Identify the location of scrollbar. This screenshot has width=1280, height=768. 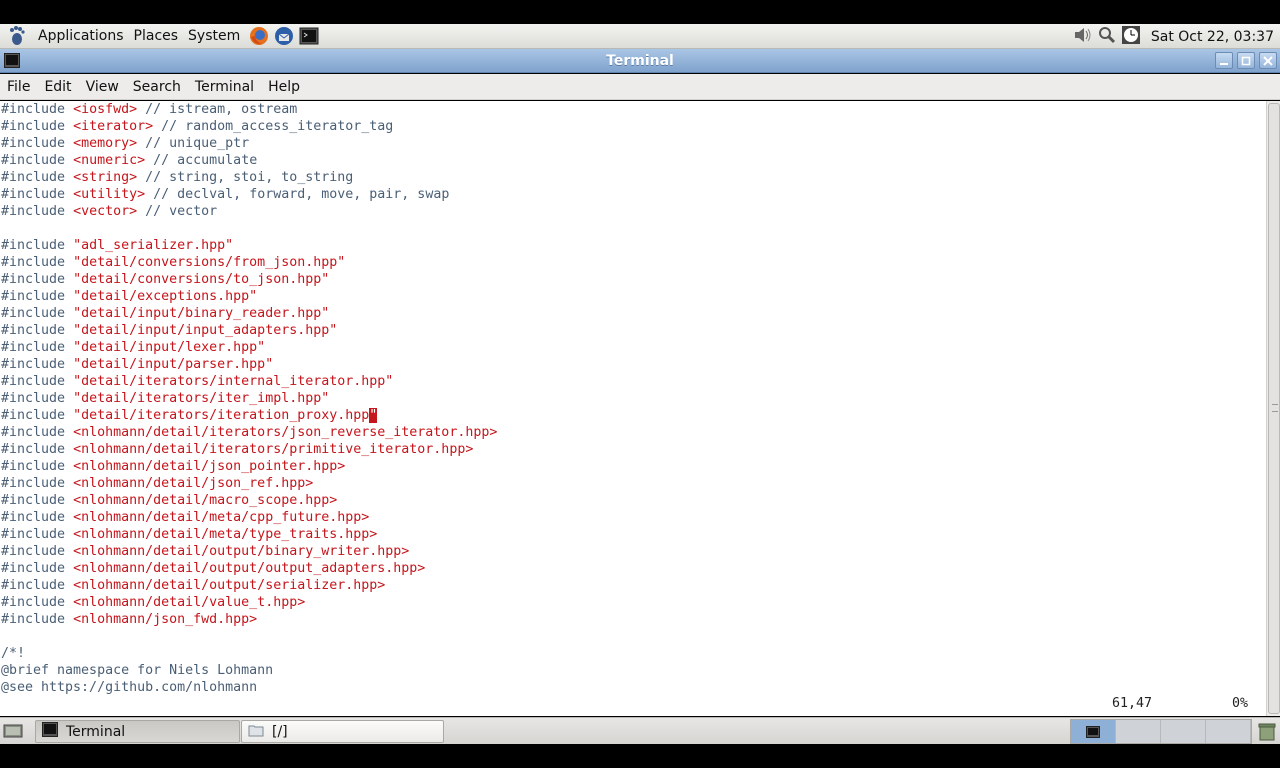
(1273, 408).